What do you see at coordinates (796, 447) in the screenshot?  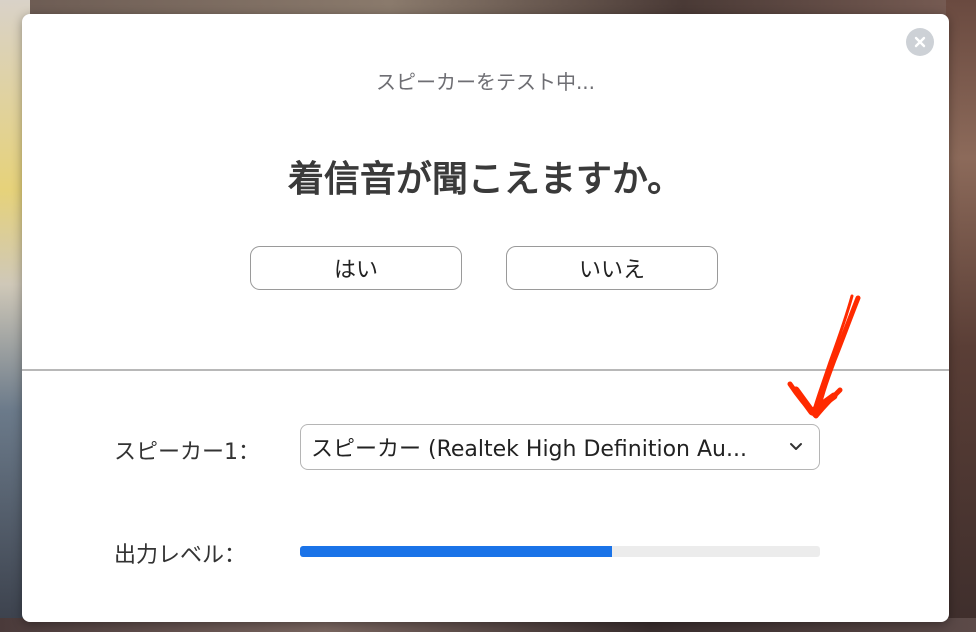 I see `chevron-down-icon` at bounding box center [796, 447].